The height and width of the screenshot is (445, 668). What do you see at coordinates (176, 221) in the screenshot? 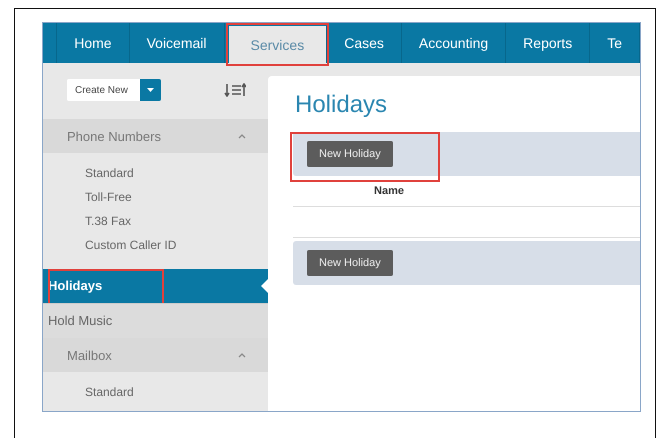
I see `sidebar-link: T.38 Fax` at bounding box center [176, 221].